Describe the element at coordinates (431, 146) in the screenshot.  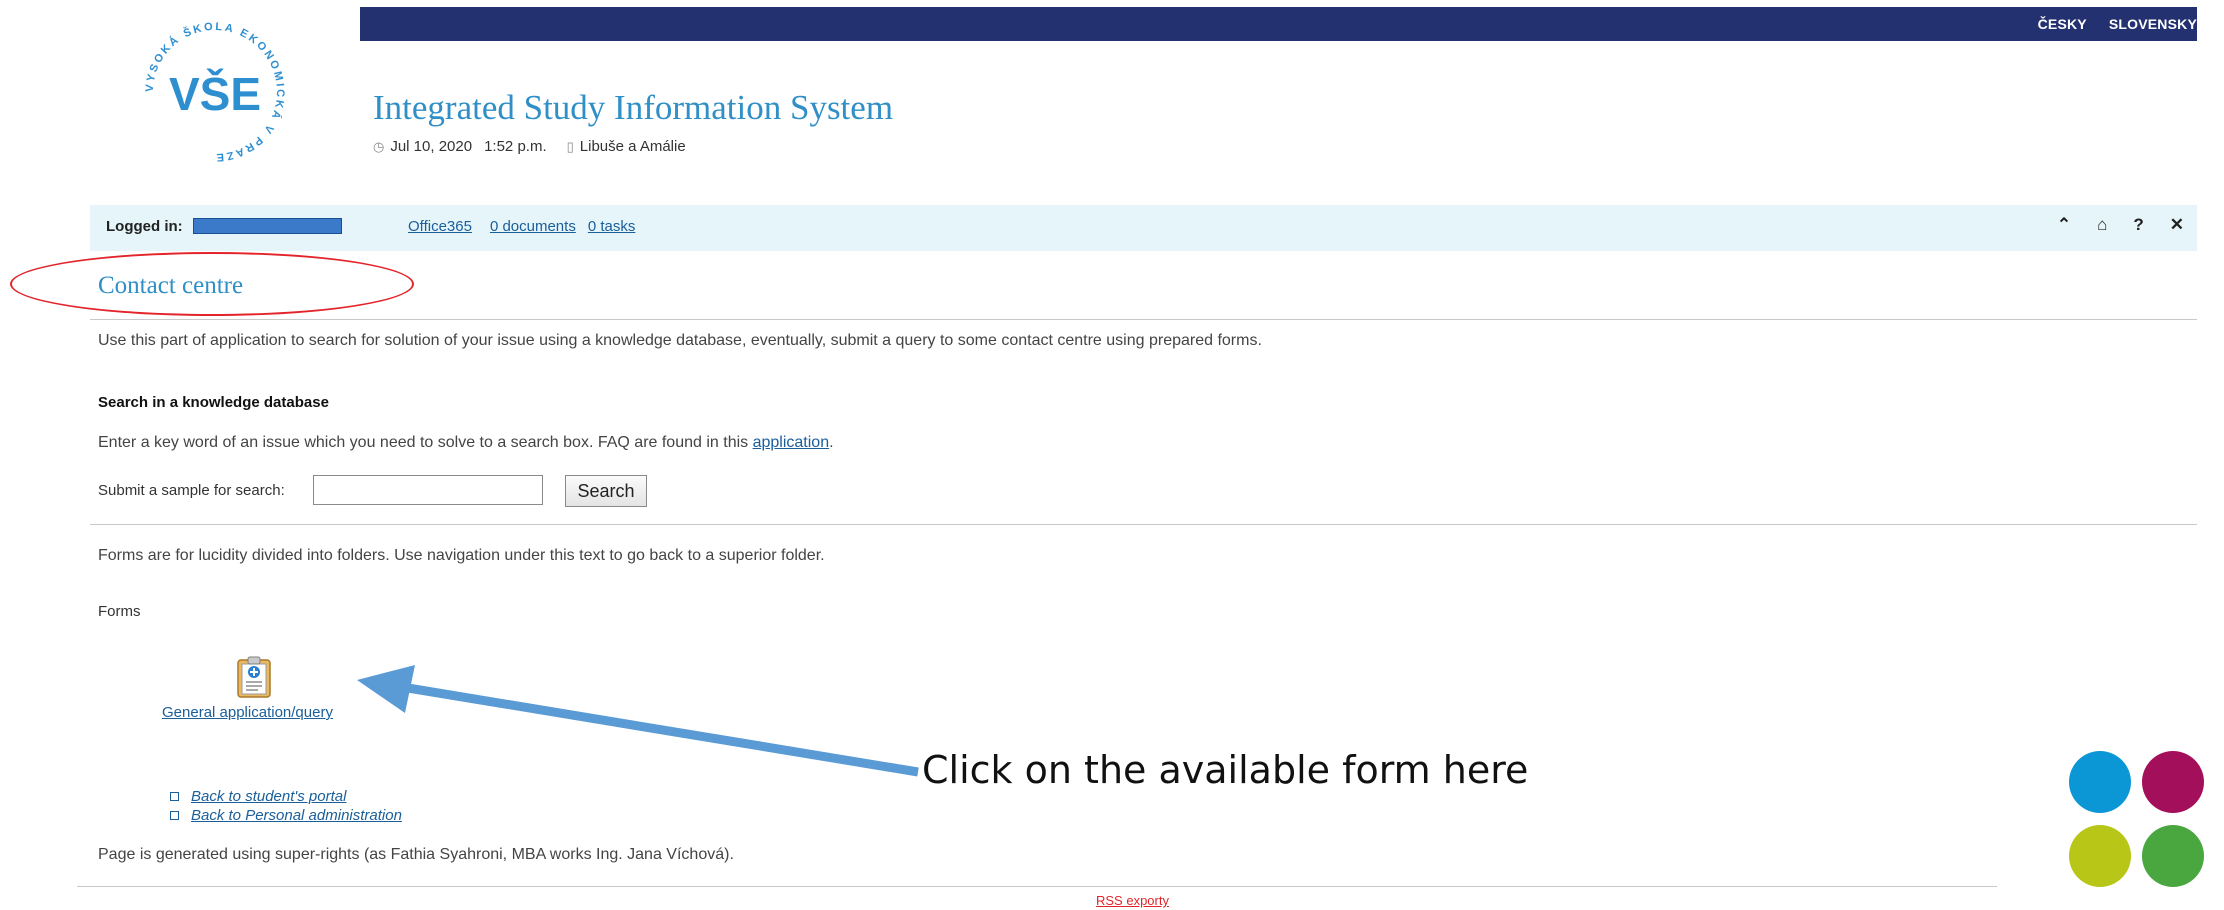
I see `header-date: Jul 10, 2020` at that location.